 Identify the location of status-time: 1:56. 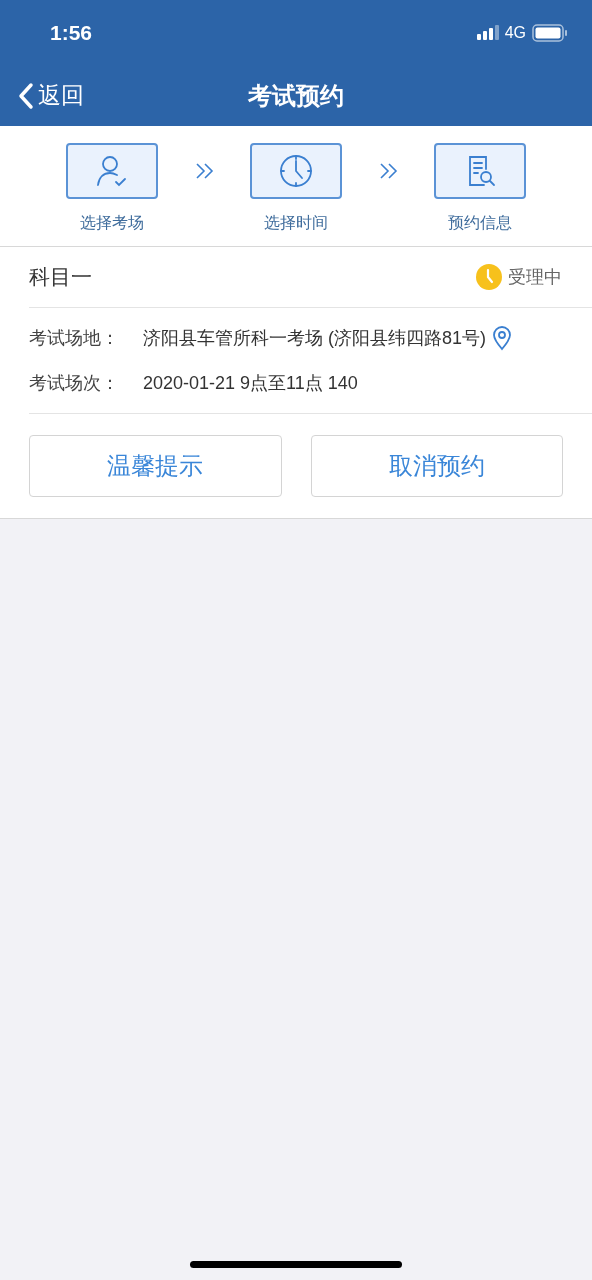
(71, 32).